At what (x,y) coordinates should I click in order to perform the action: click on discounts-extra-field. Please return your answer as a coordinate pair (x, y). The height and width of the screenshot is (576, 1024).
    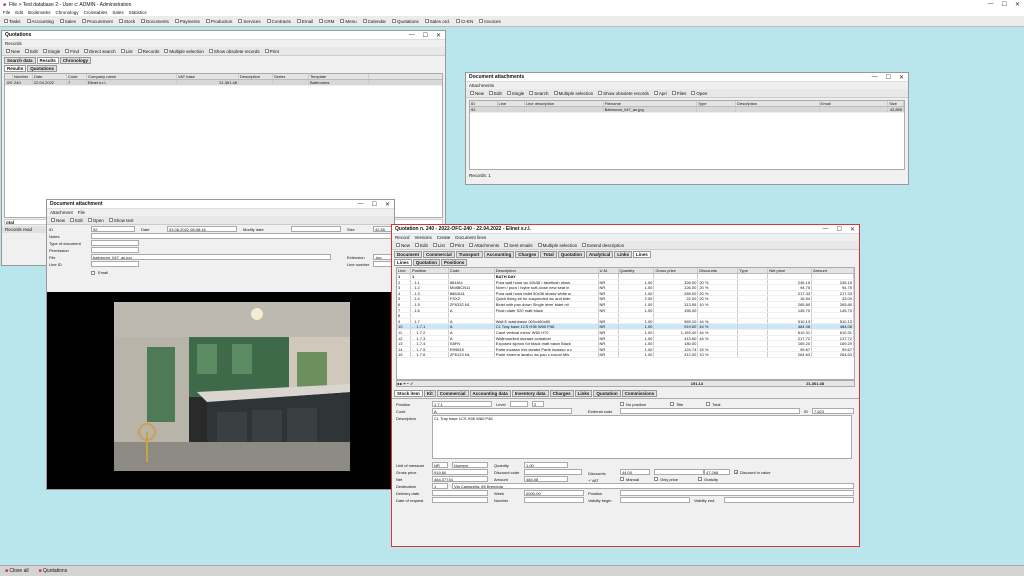
    Looking at the image, I should click on (679, 472).